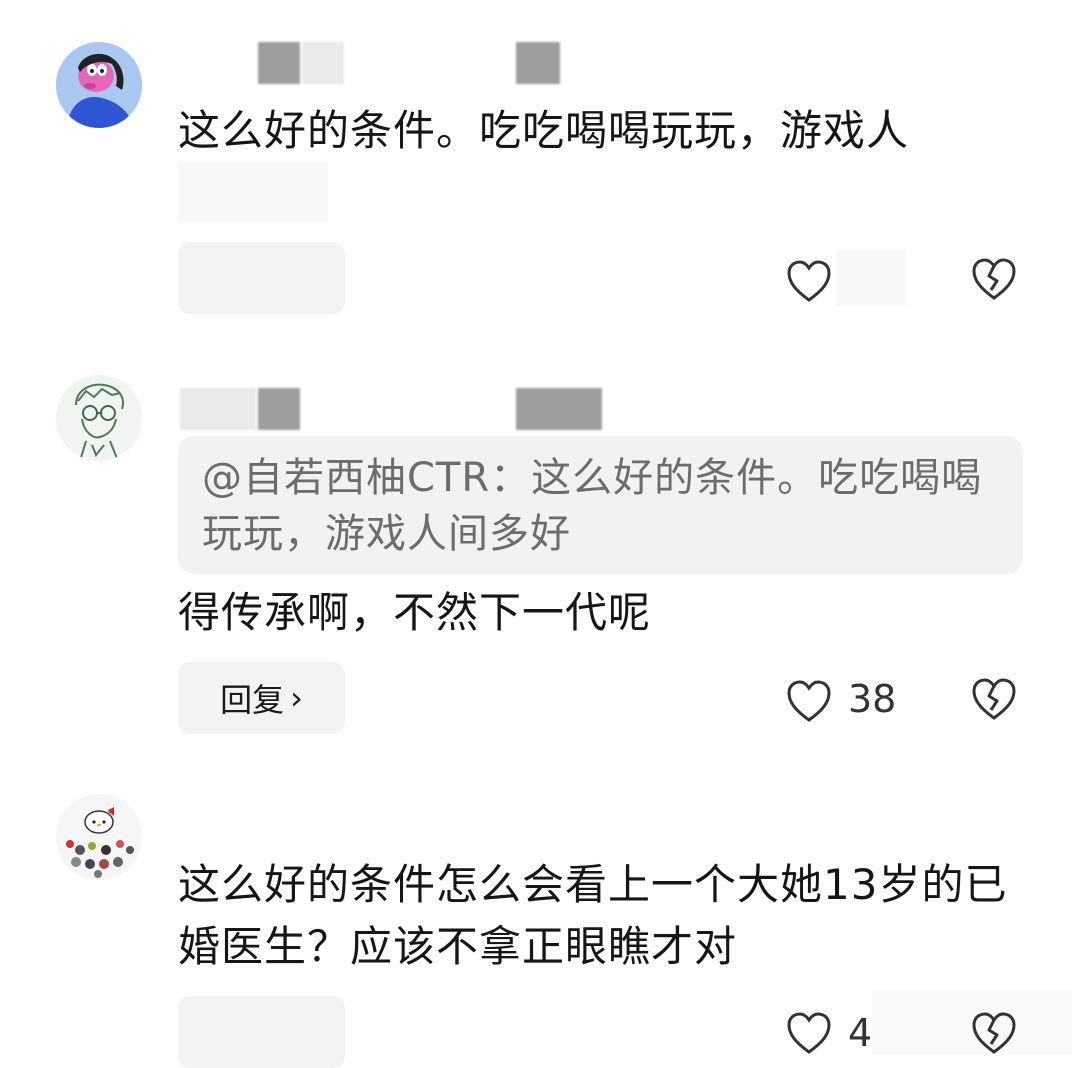 The height and width of the screenshot is (1068, 1080). Describe the element at coordinates (296, 698) in the screenshot. I see `chevron-right-icon: ›` at that location.